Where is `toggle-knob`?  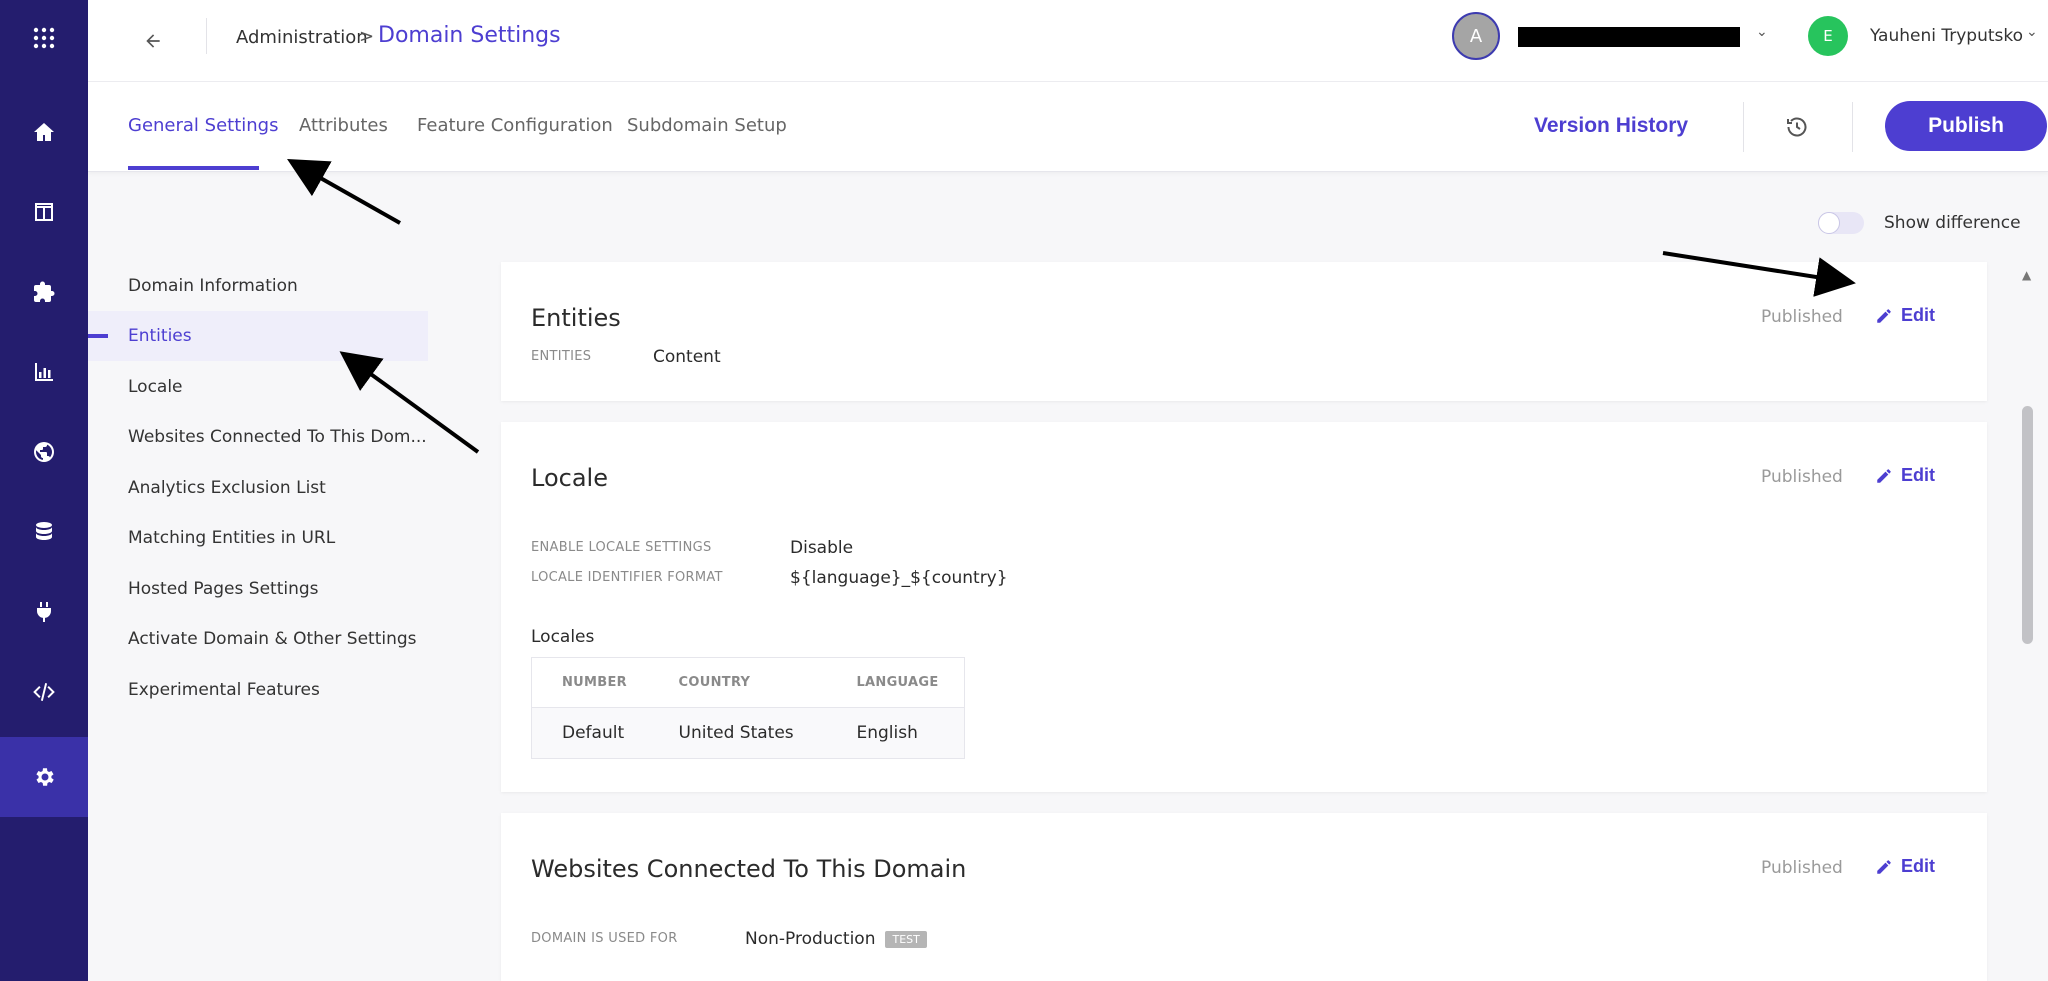
toggle-knob is located at coordinates (1829, 223).